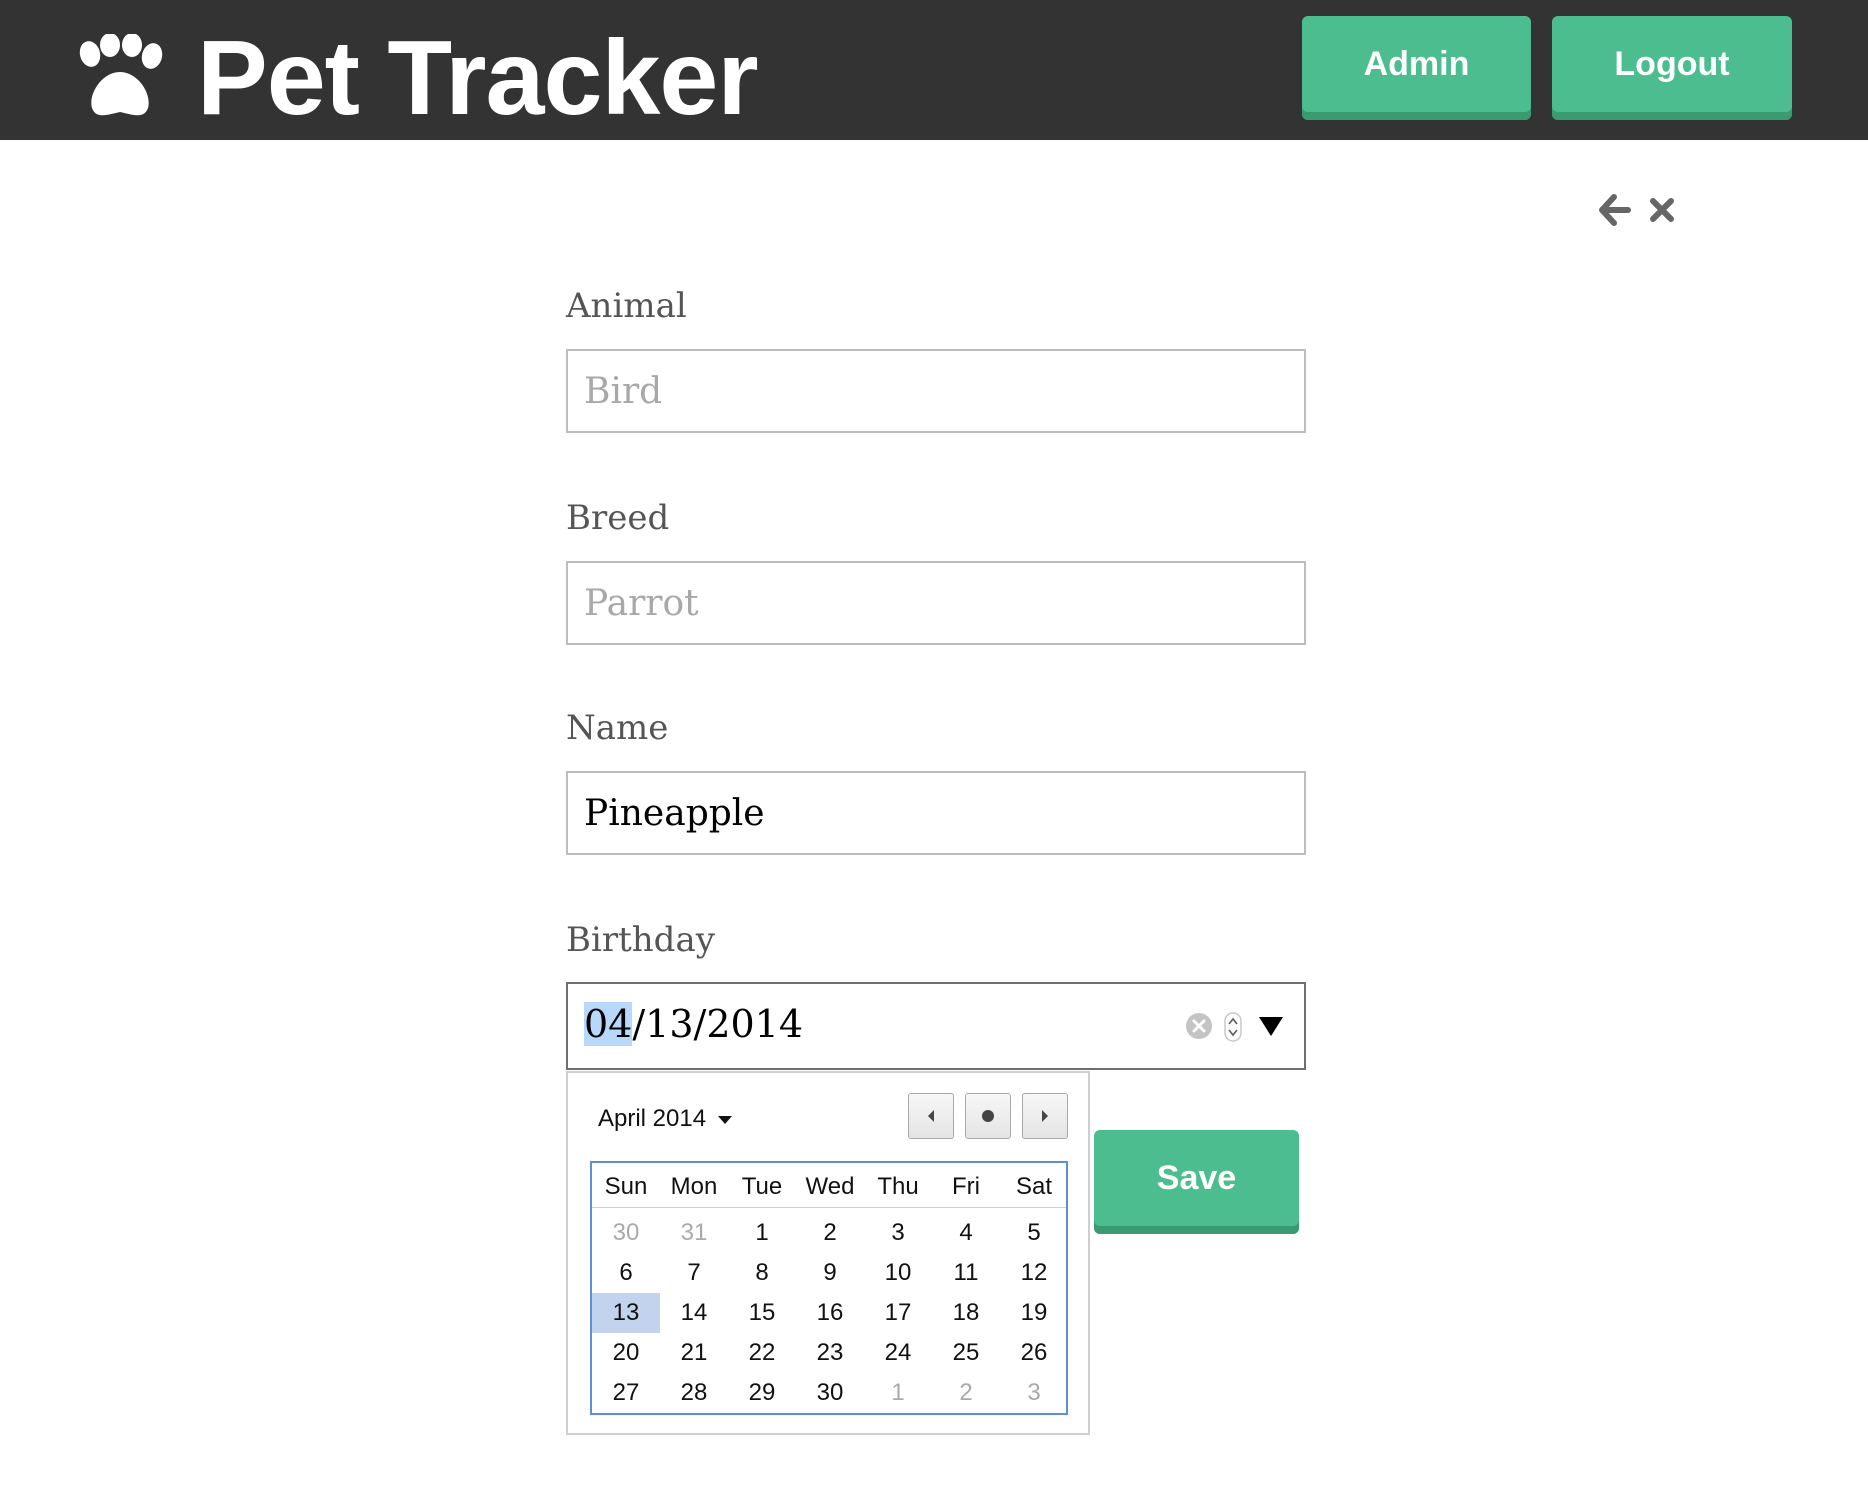 This screenshot has height=1486, width=1868. Describe the element at coordinates (725, 1119) in the screenshot. I see `caret-down-icon` at that location.